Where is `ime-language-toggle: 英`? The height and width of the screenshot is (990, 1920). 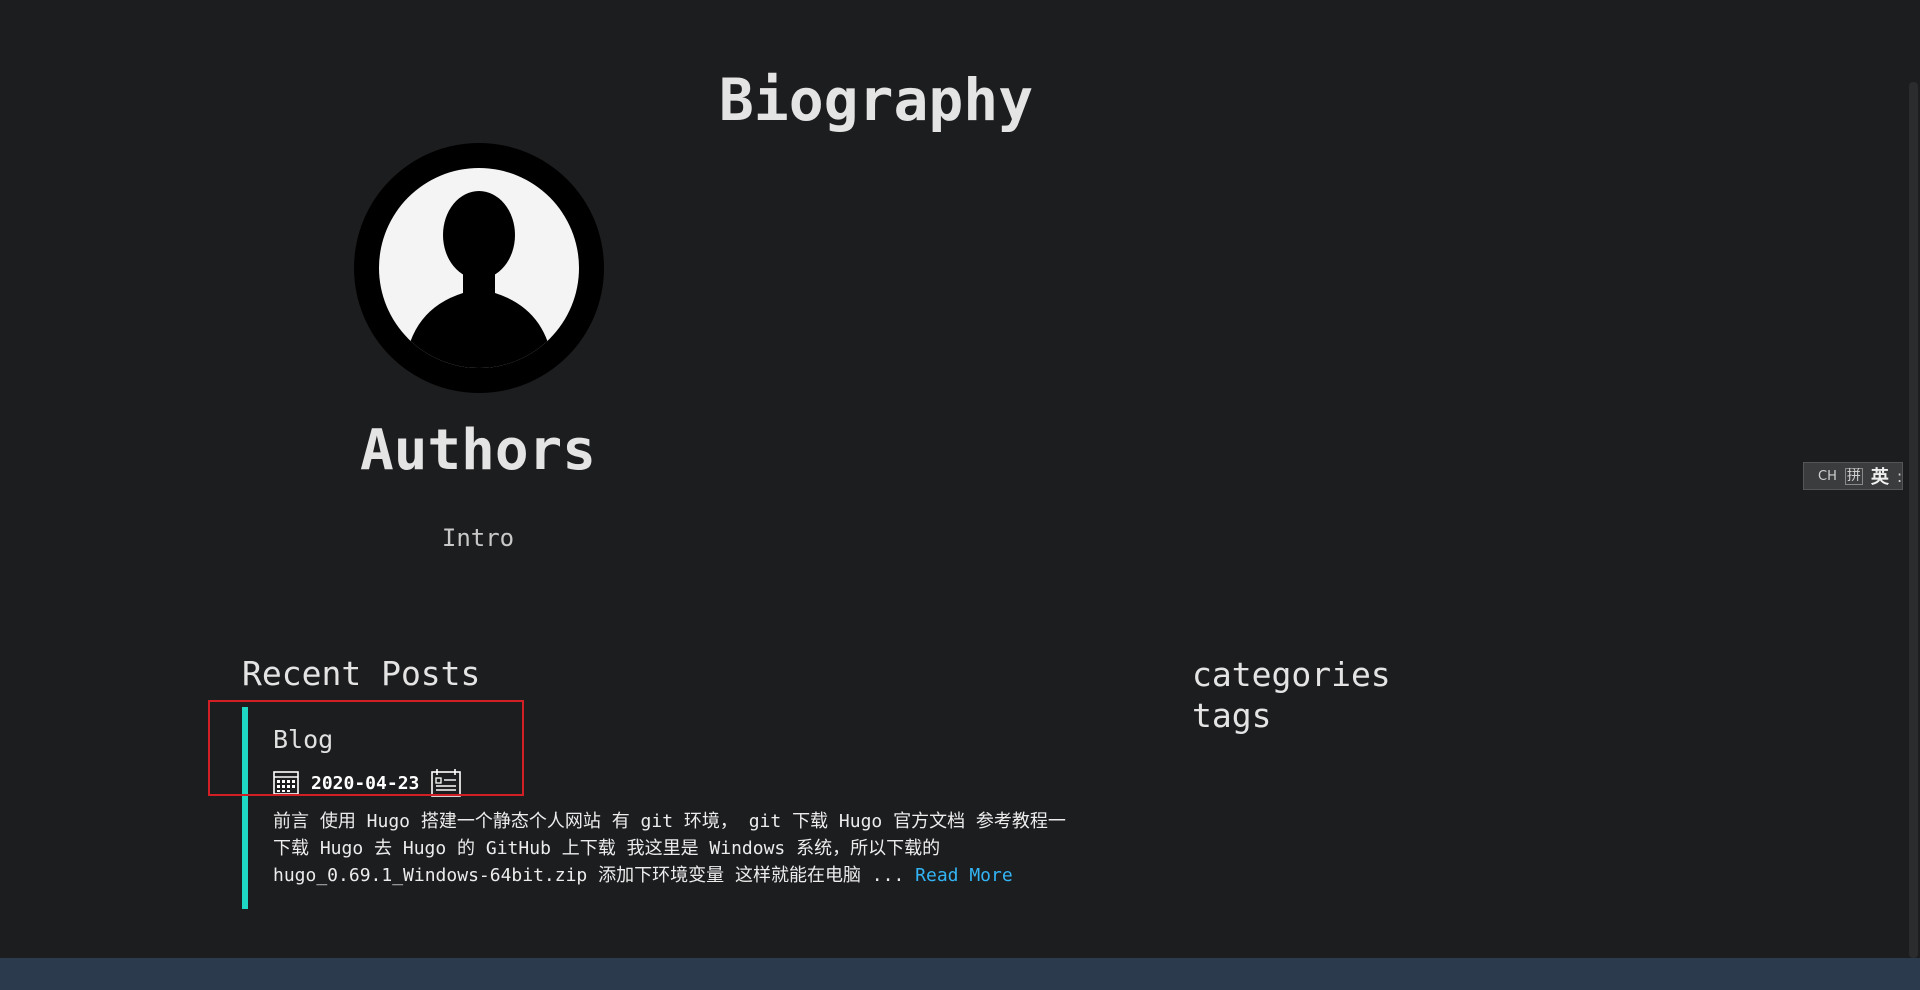 ime-language-toggle: 英 is located at coordinates (1880, 476).